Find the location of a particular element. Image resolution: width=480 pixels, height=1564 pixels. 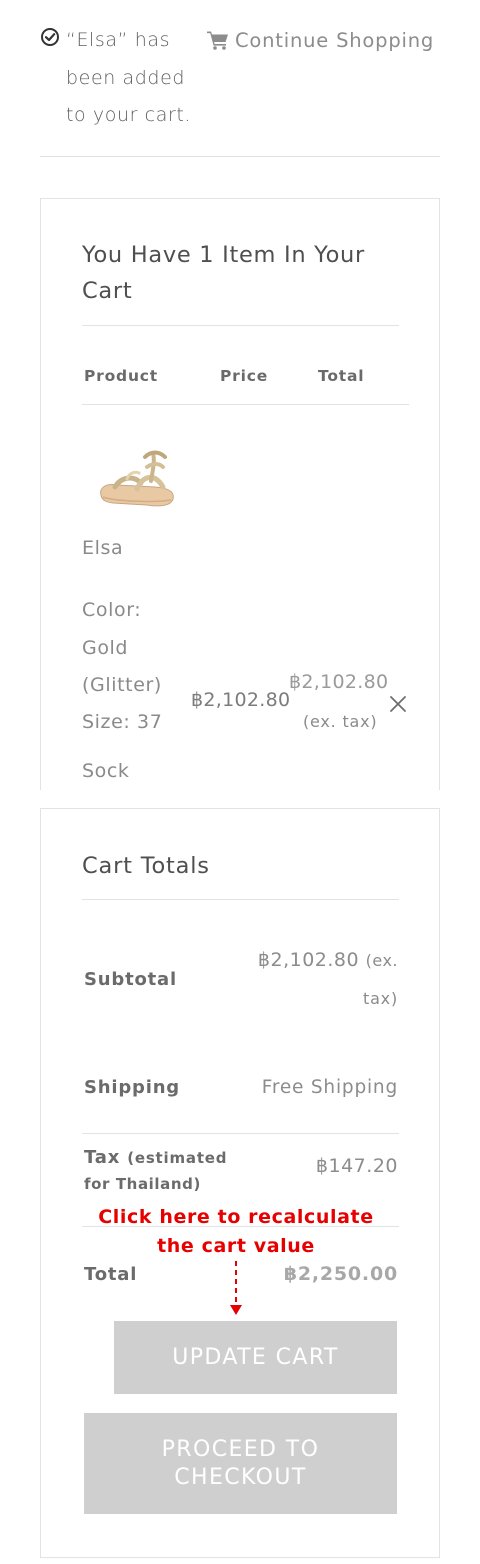

shipping-value: Free Shipping is located at coordinates (329, 1087).